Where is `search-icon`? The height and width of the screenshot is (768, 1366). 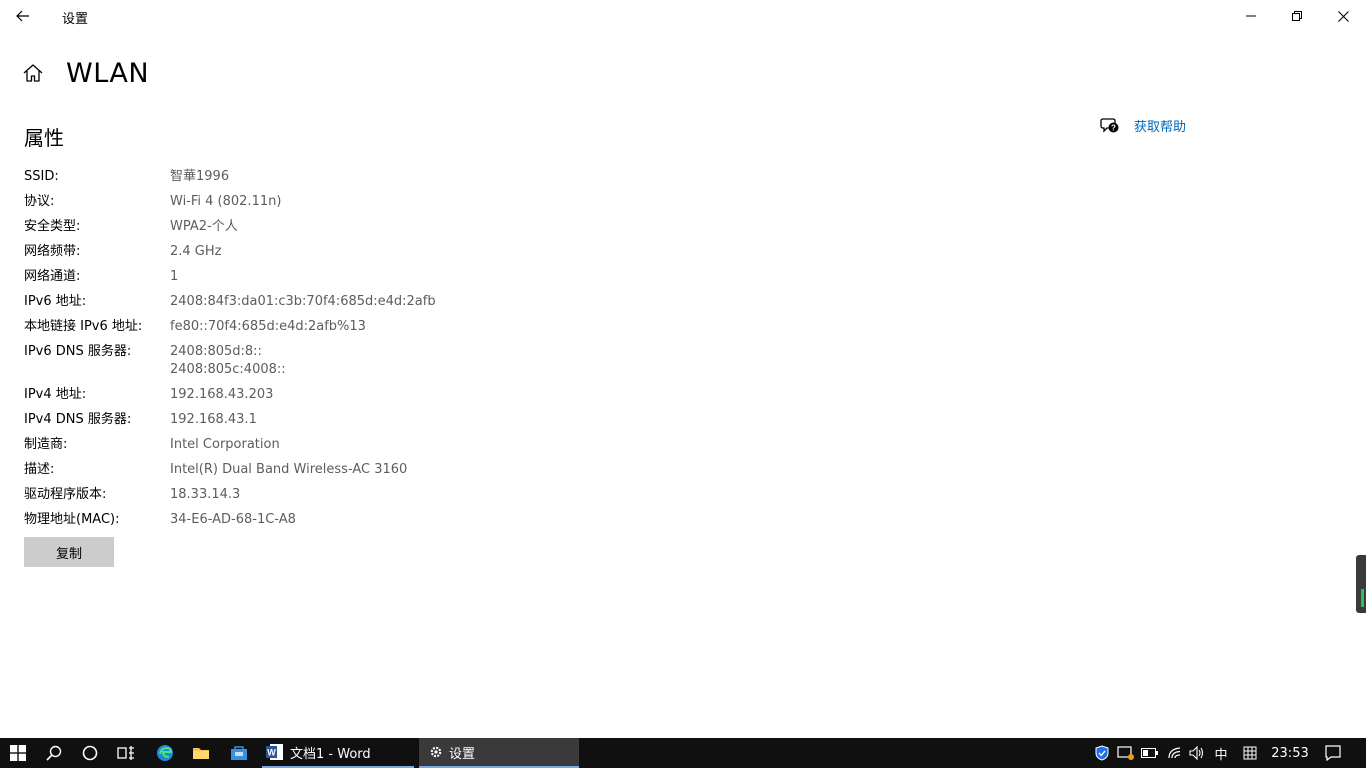 search-icon is located at coordinates (54, 753).